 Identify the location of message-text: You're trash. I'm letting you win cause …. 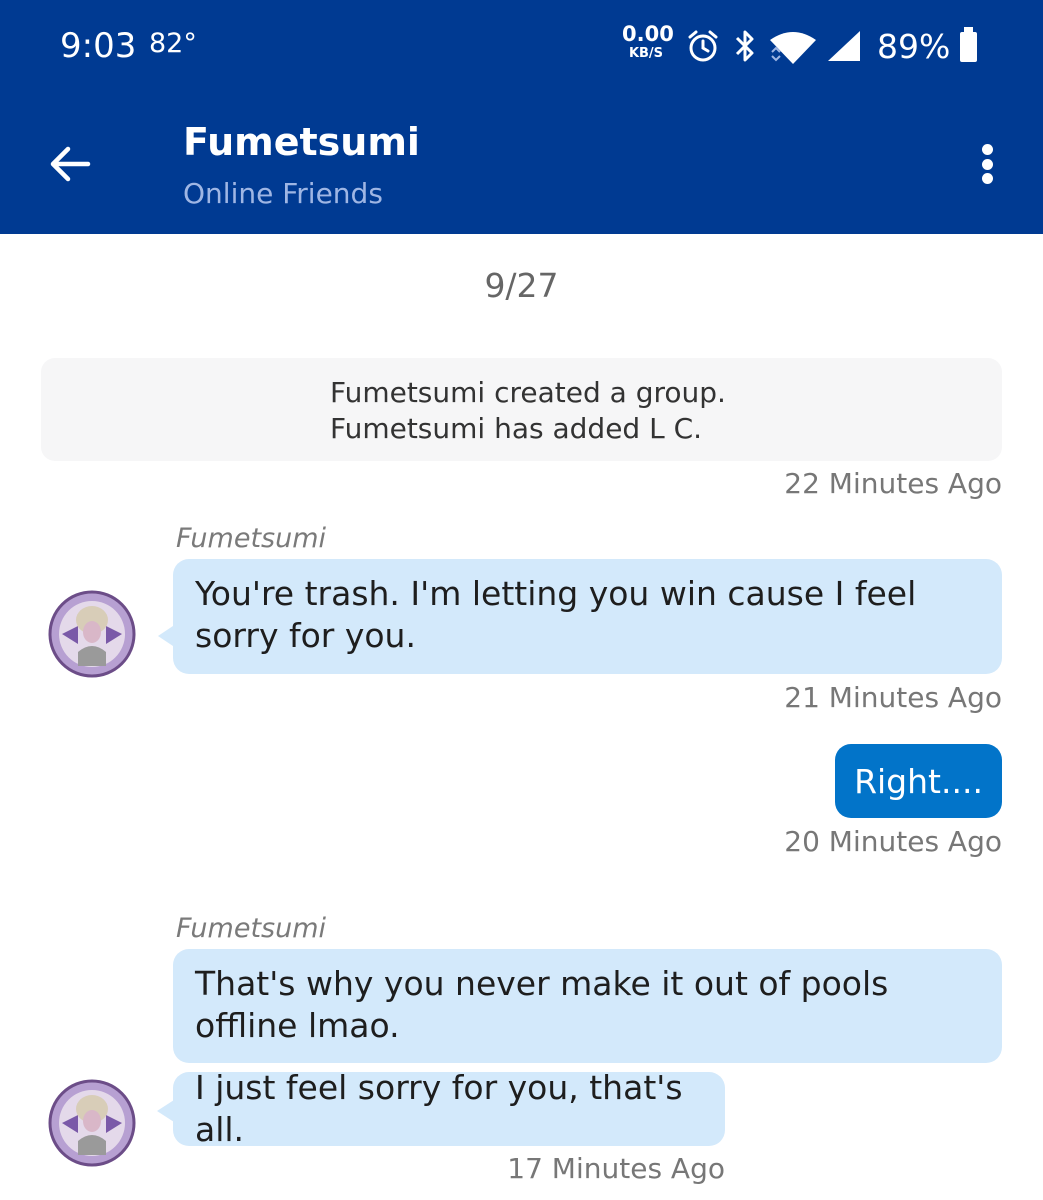
(556, 614).